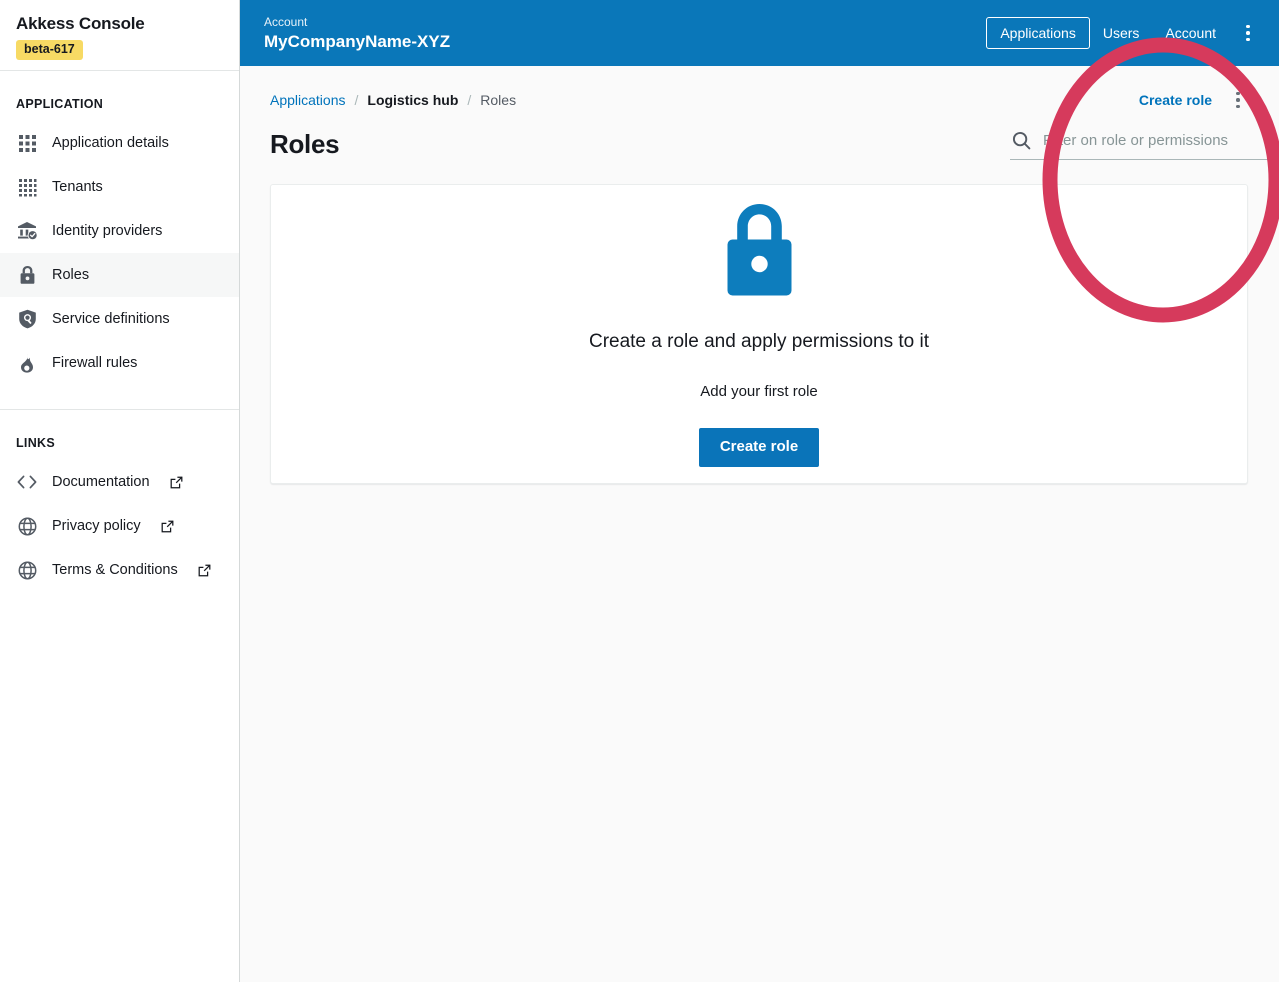 This screenshot has width=1279, height=982. Describe the element at coordinates (27, 143) in the screenshot. I see `grid-3x3-icon` at that location.